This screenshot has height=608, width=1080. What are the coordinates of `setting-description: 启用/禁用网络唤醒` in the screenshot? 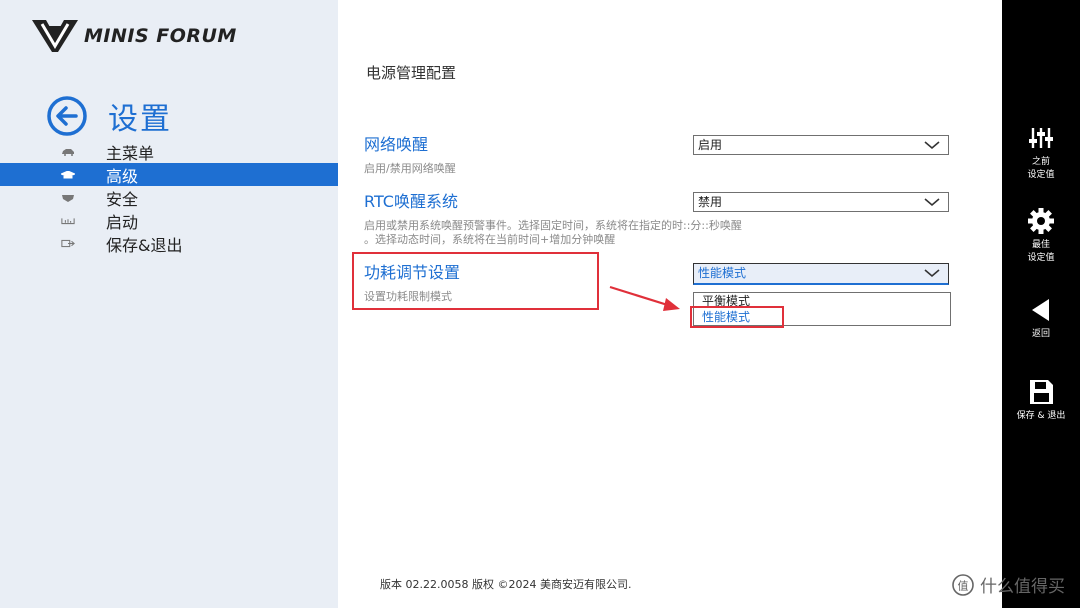 It's located at (410, 168).